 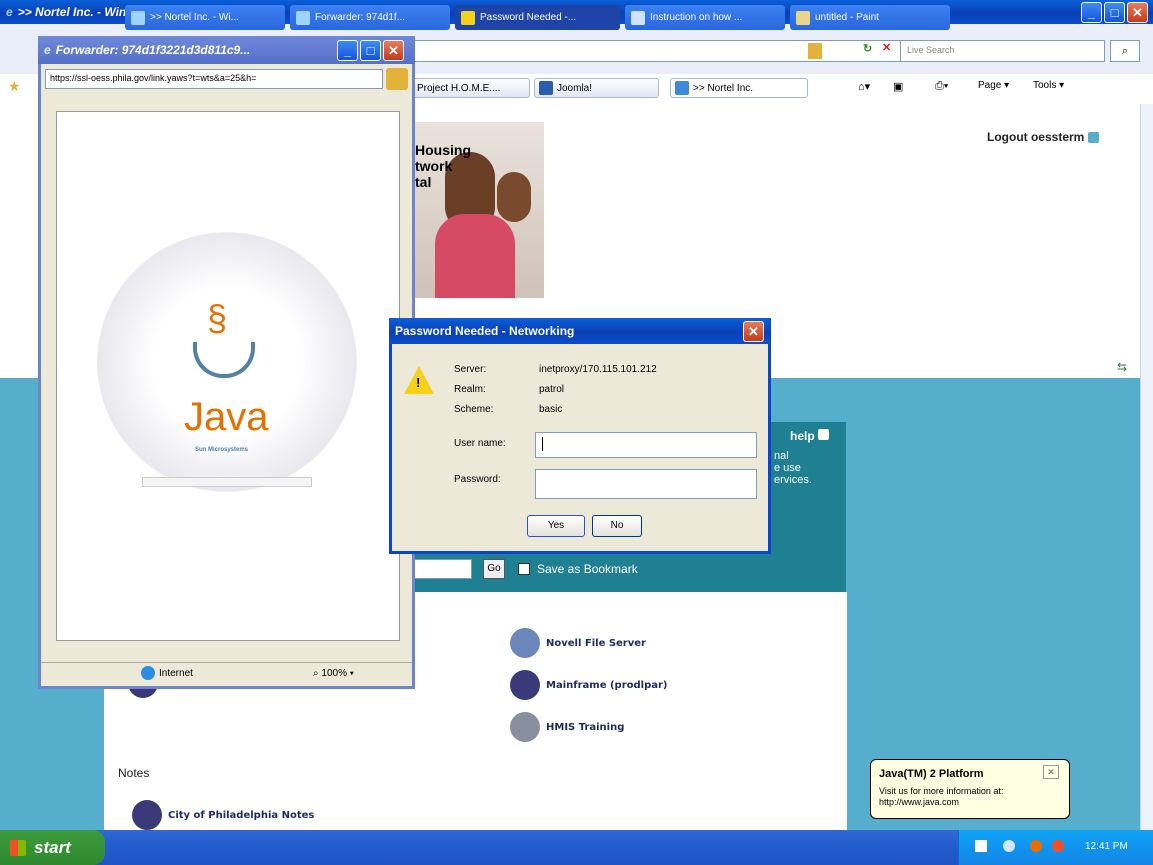 What do you see at coordinates (898, 86) in the screenshot?
I see `feeds-icon: ▣` at bounding box center [898, 86].